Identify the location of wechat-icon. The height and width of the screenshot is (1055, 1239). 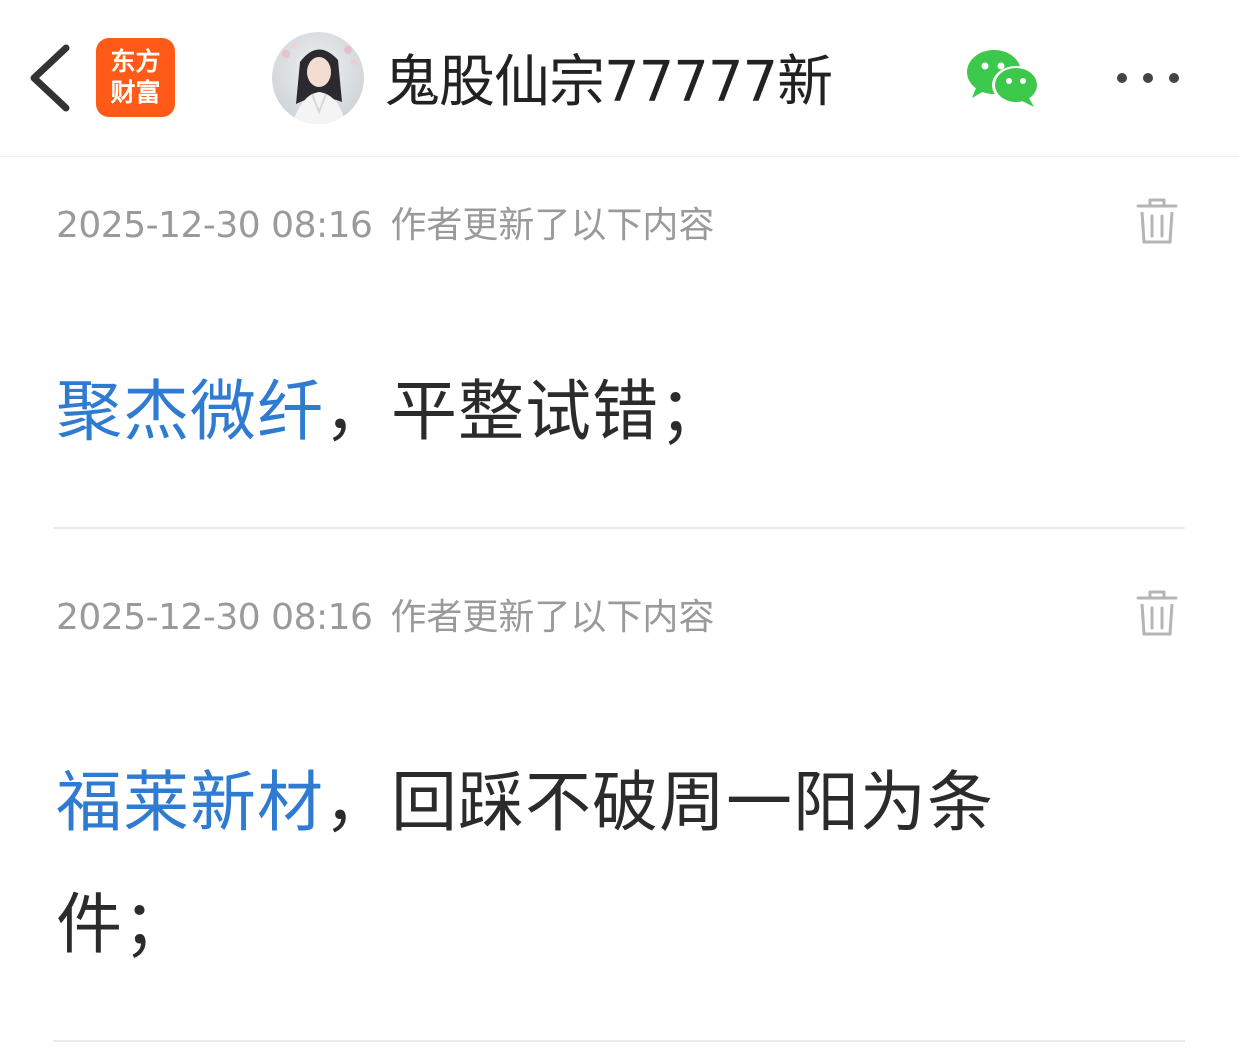
(1003, 78).